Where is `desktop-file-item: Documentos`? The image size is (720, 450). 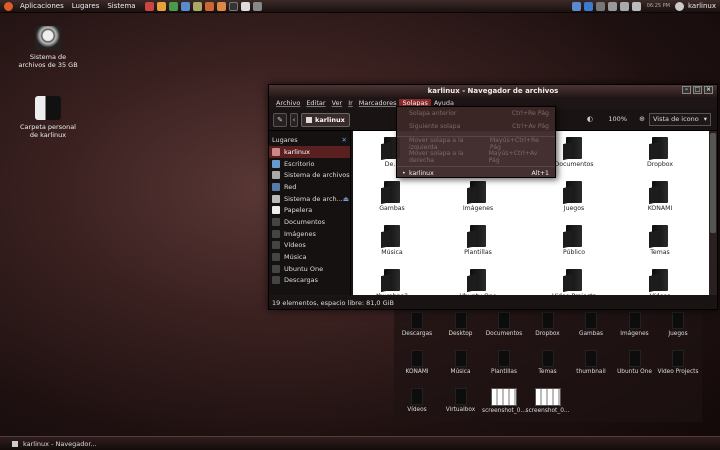 desktop-file-item: Documentos is located at coordinates (504, 324).